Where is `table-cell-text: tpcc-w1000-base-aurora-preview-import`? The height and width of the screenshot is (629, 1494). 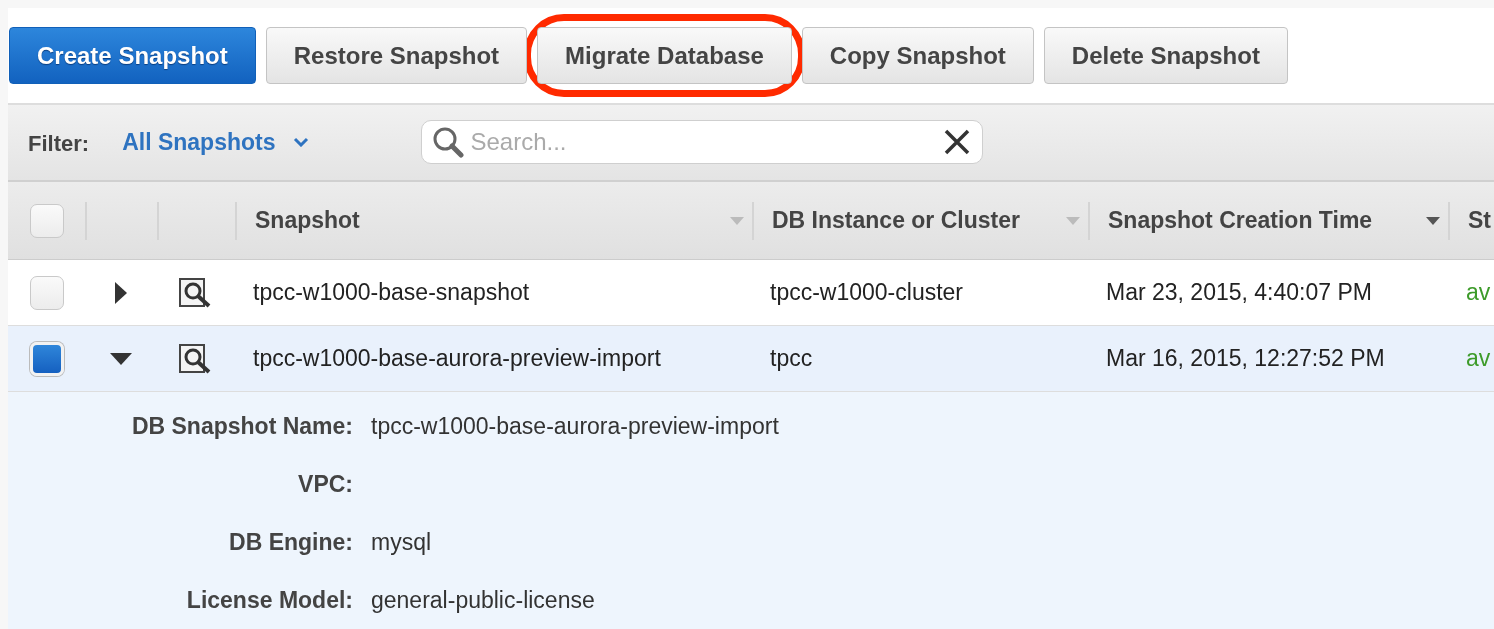
table-cell-text: tpcc-w1000-base-aurora-preview-import is located at coordinates (457, 359).